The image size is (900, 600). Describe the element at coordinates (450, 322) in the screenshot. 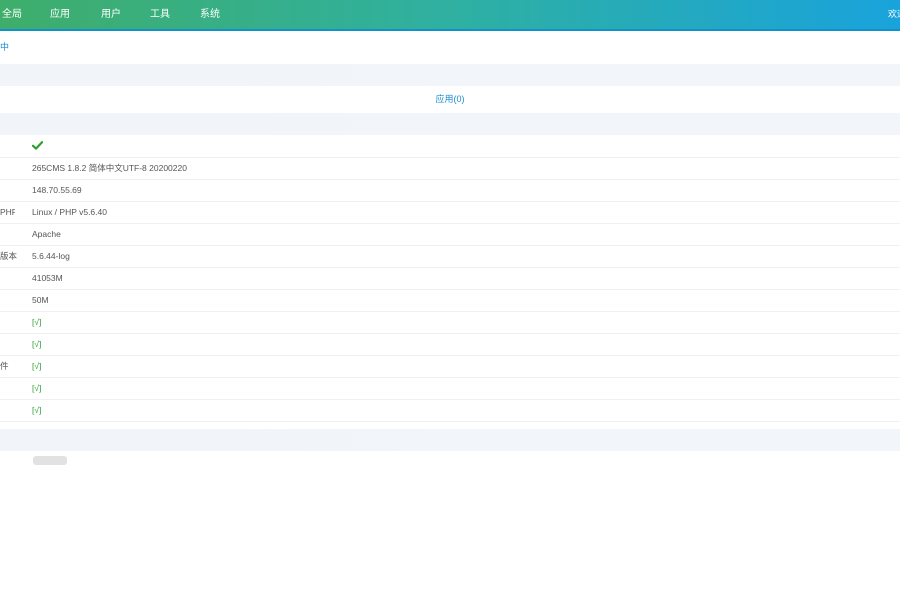

I see `info-row-flag-1: [√]` at that location.